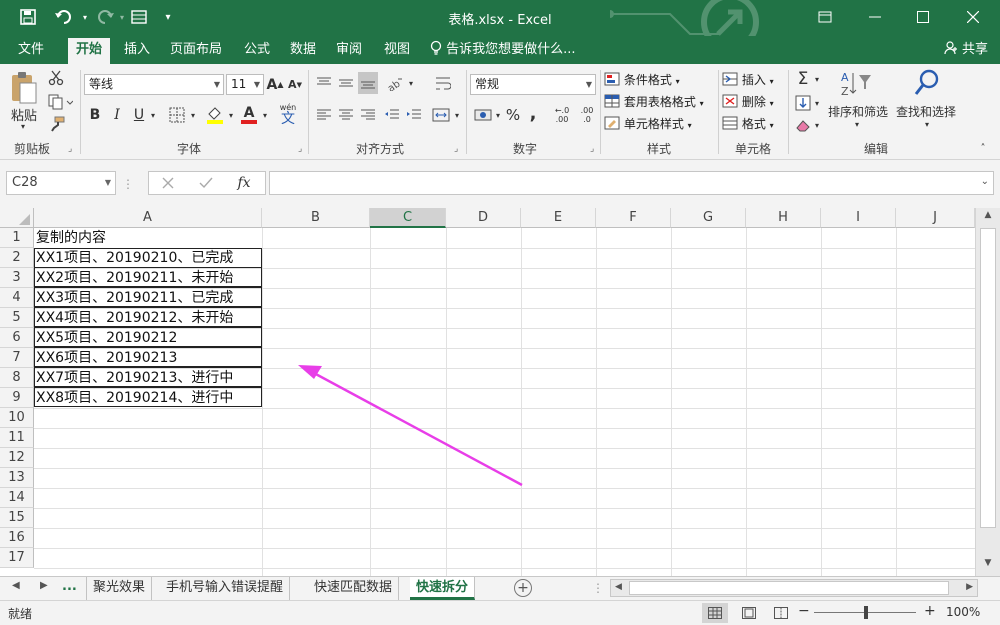 The width and height of the screenshot is (1000, 625). I want to click on scroll-down-icon: ▼, so click(988, 565).